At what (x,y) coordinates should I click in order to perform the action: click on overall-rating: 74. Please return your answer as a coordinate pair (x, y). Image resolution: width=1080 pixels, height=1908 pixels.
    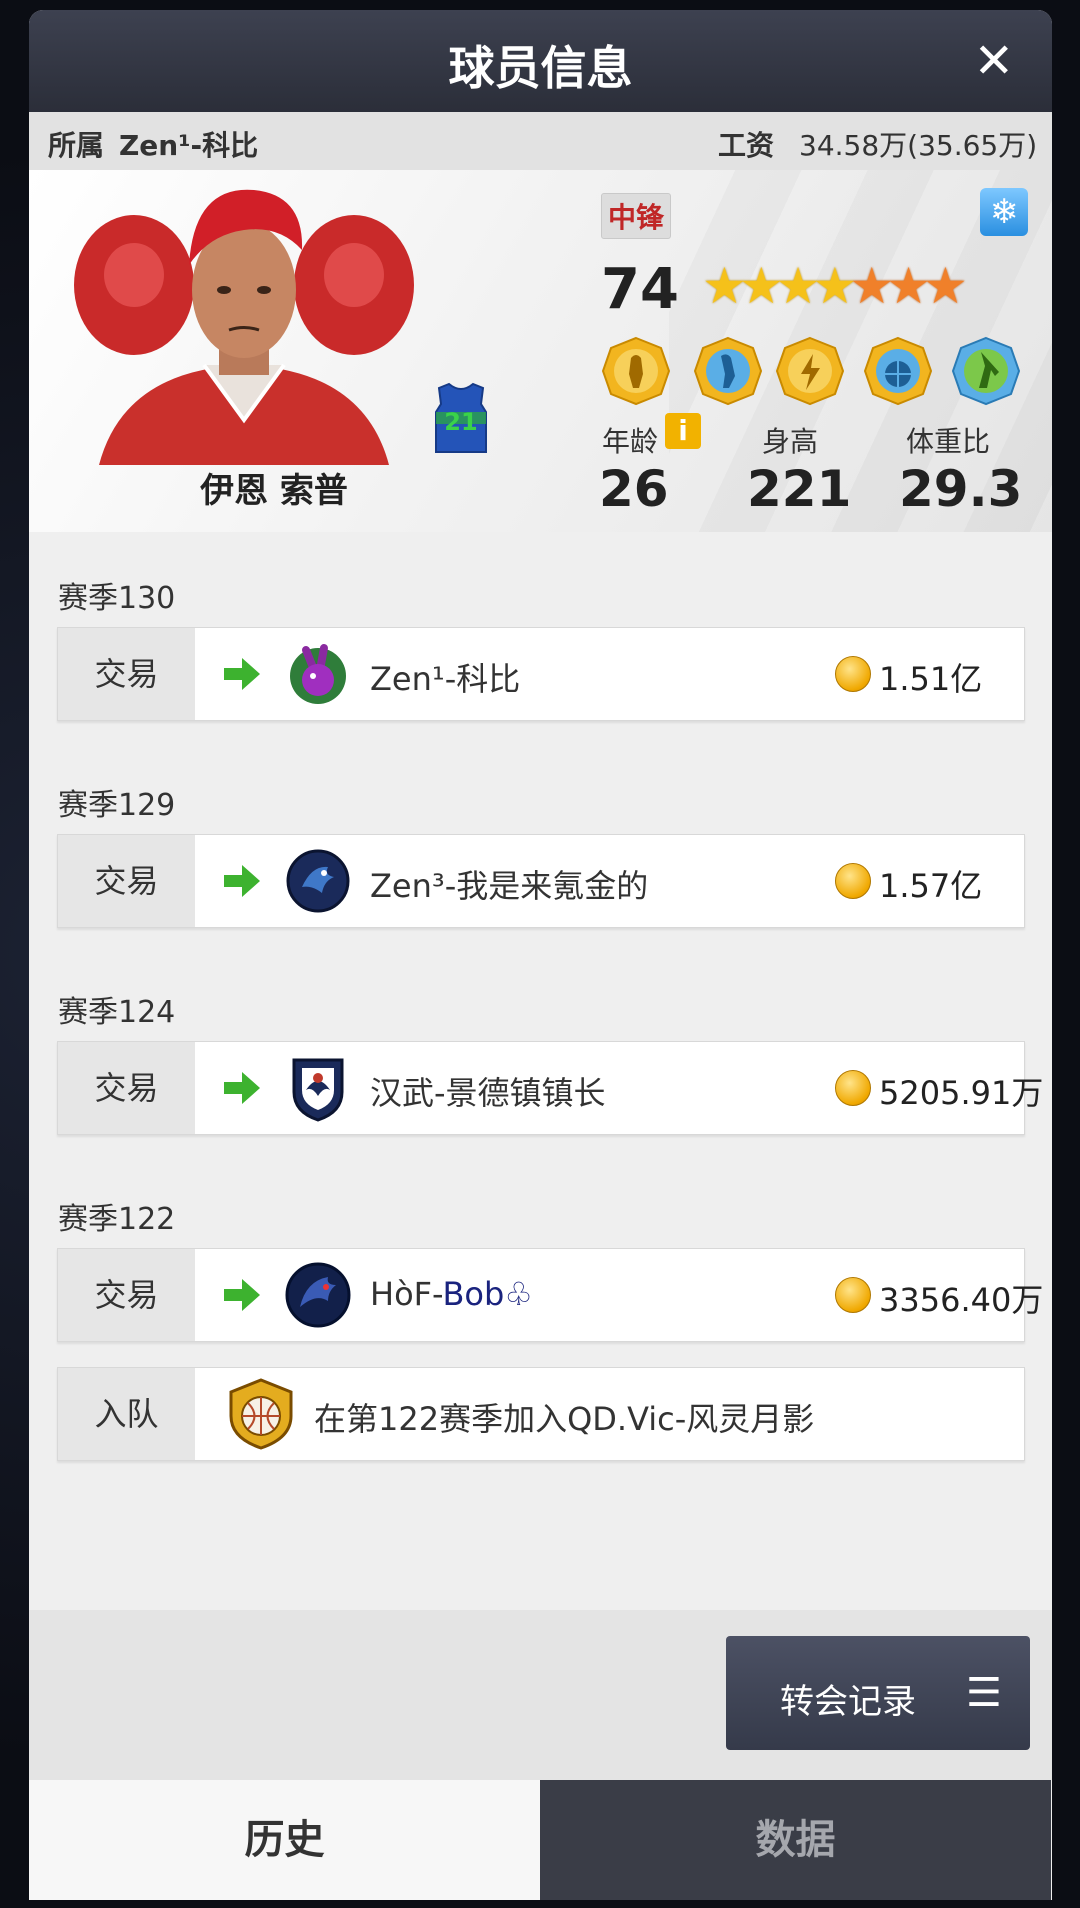
    Looking at the image, I should click on (640, 289).